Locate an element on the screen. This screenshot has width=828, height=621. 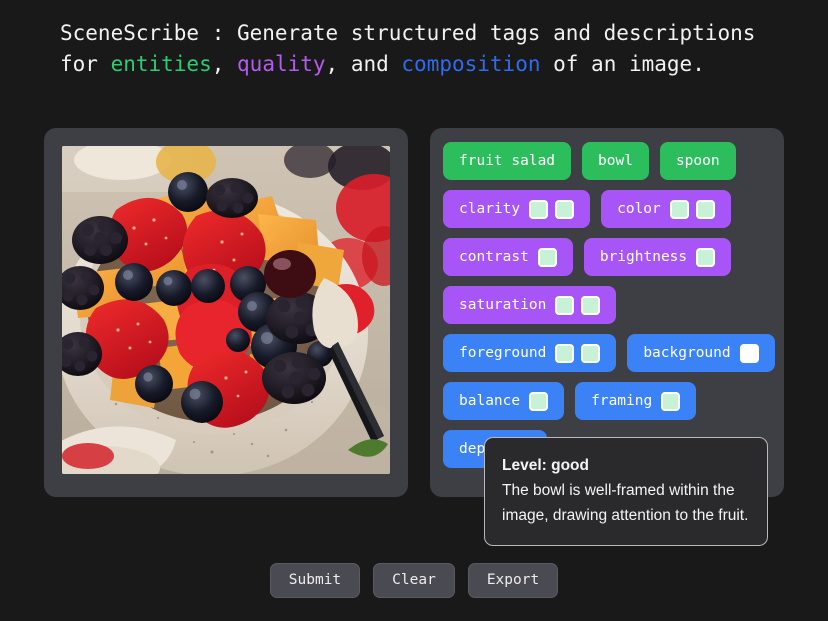
tag-fruit-salad: fruit salad is located at coordinates (507, 161).